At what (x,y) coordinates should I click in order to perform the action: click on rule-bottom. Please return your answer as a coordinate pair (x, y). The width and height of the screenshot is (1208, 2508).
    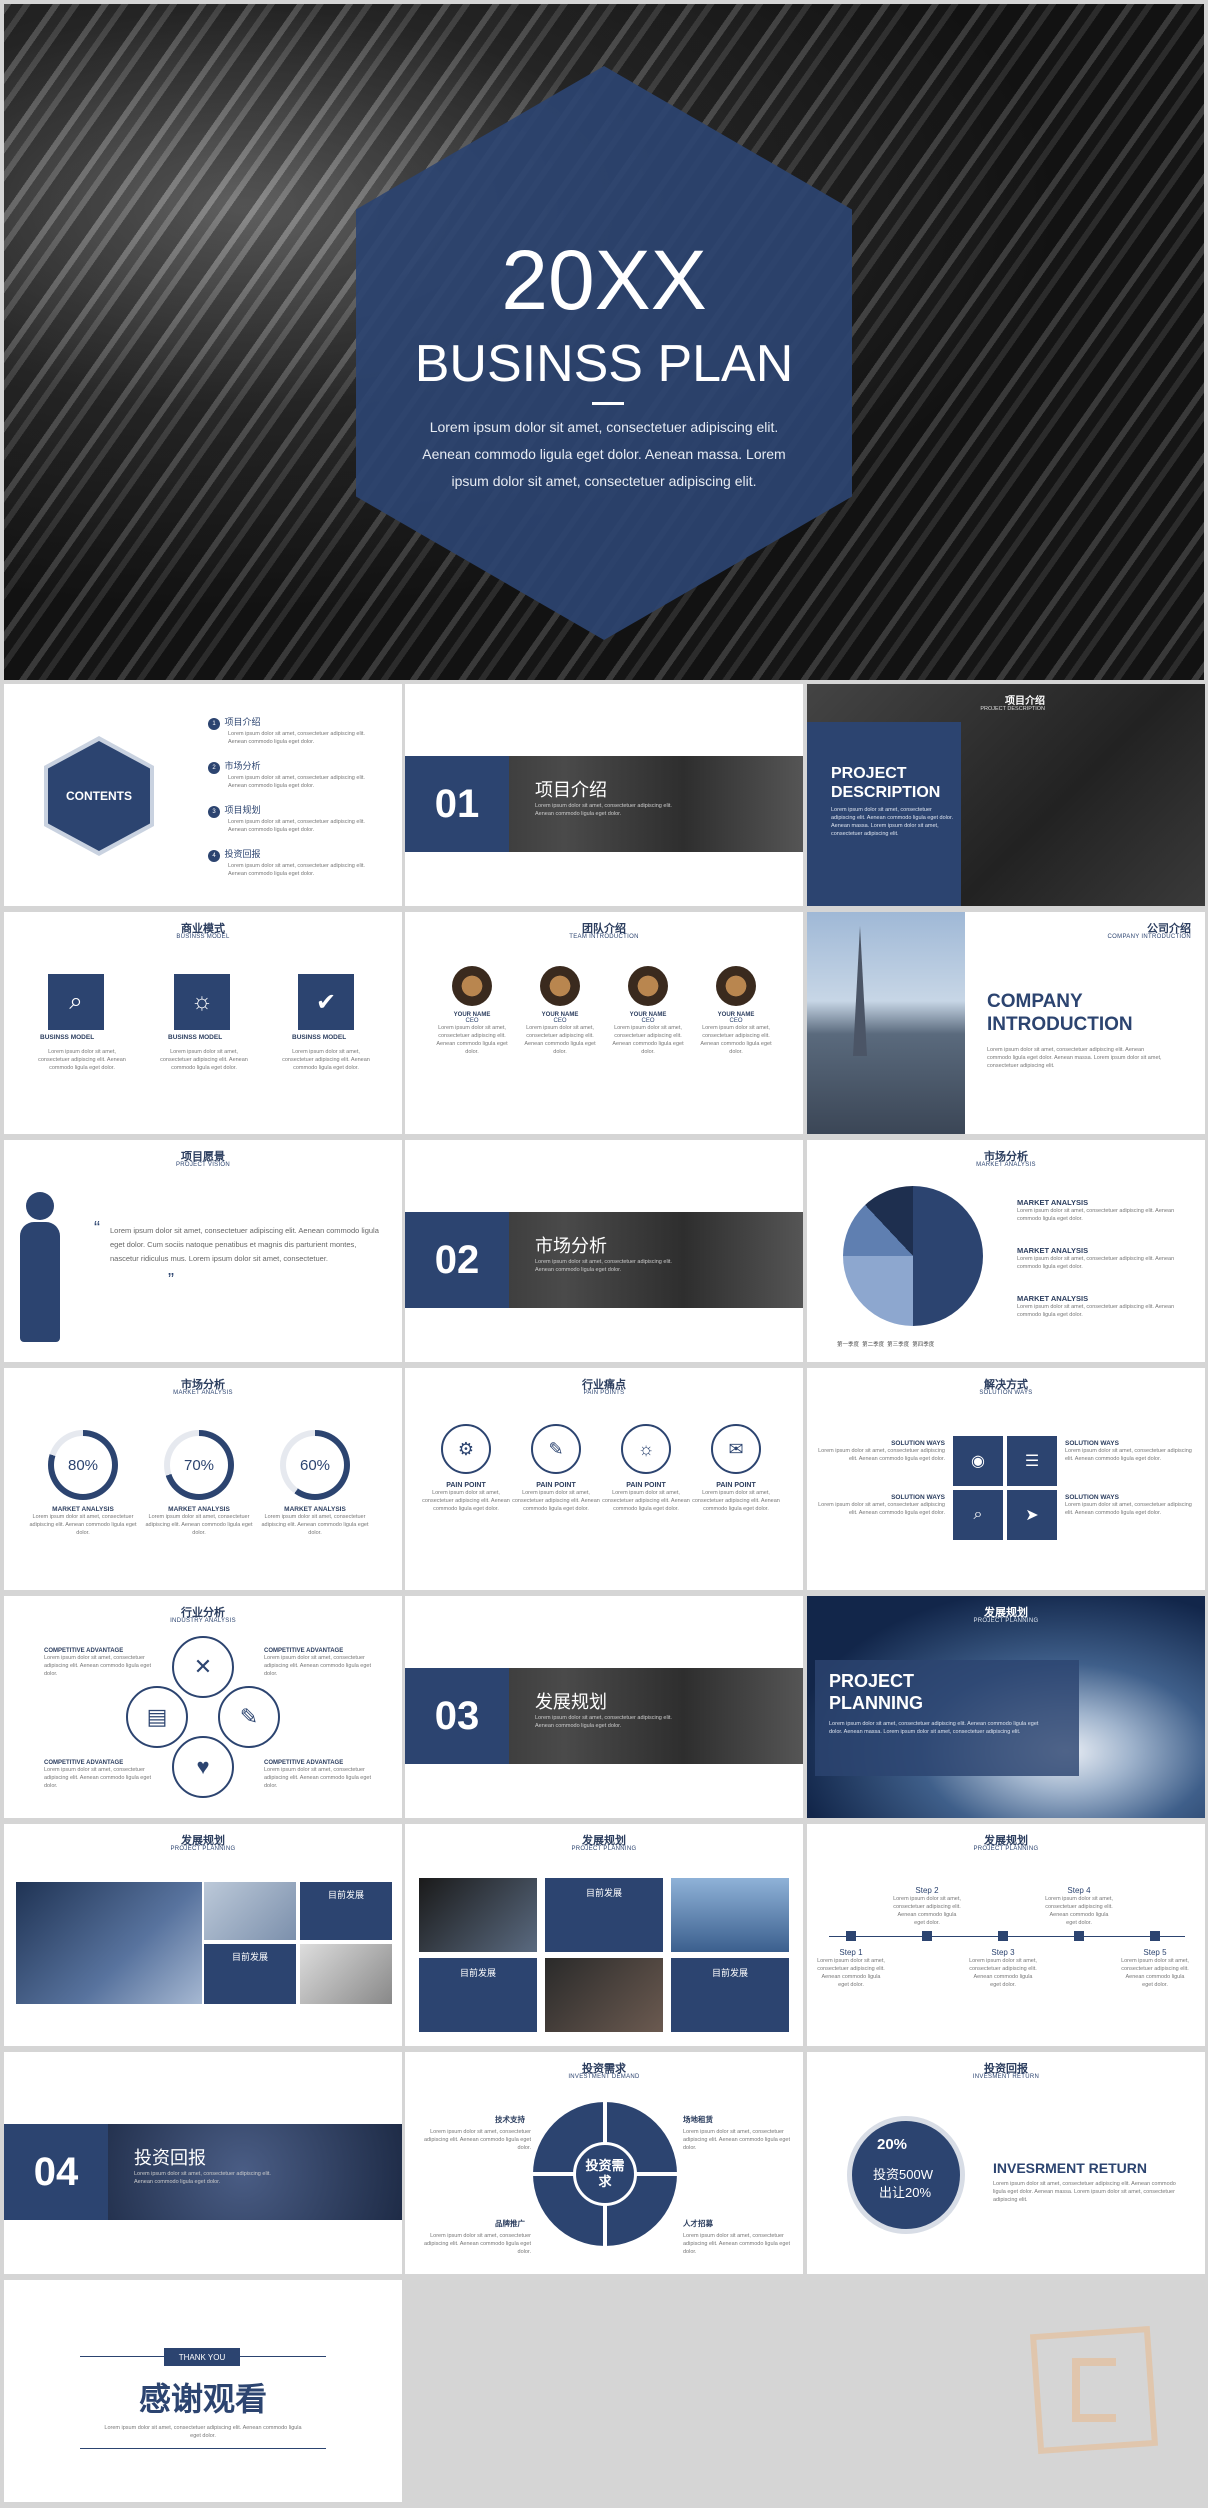
    Looking at the image, I should click on (203, 2448).